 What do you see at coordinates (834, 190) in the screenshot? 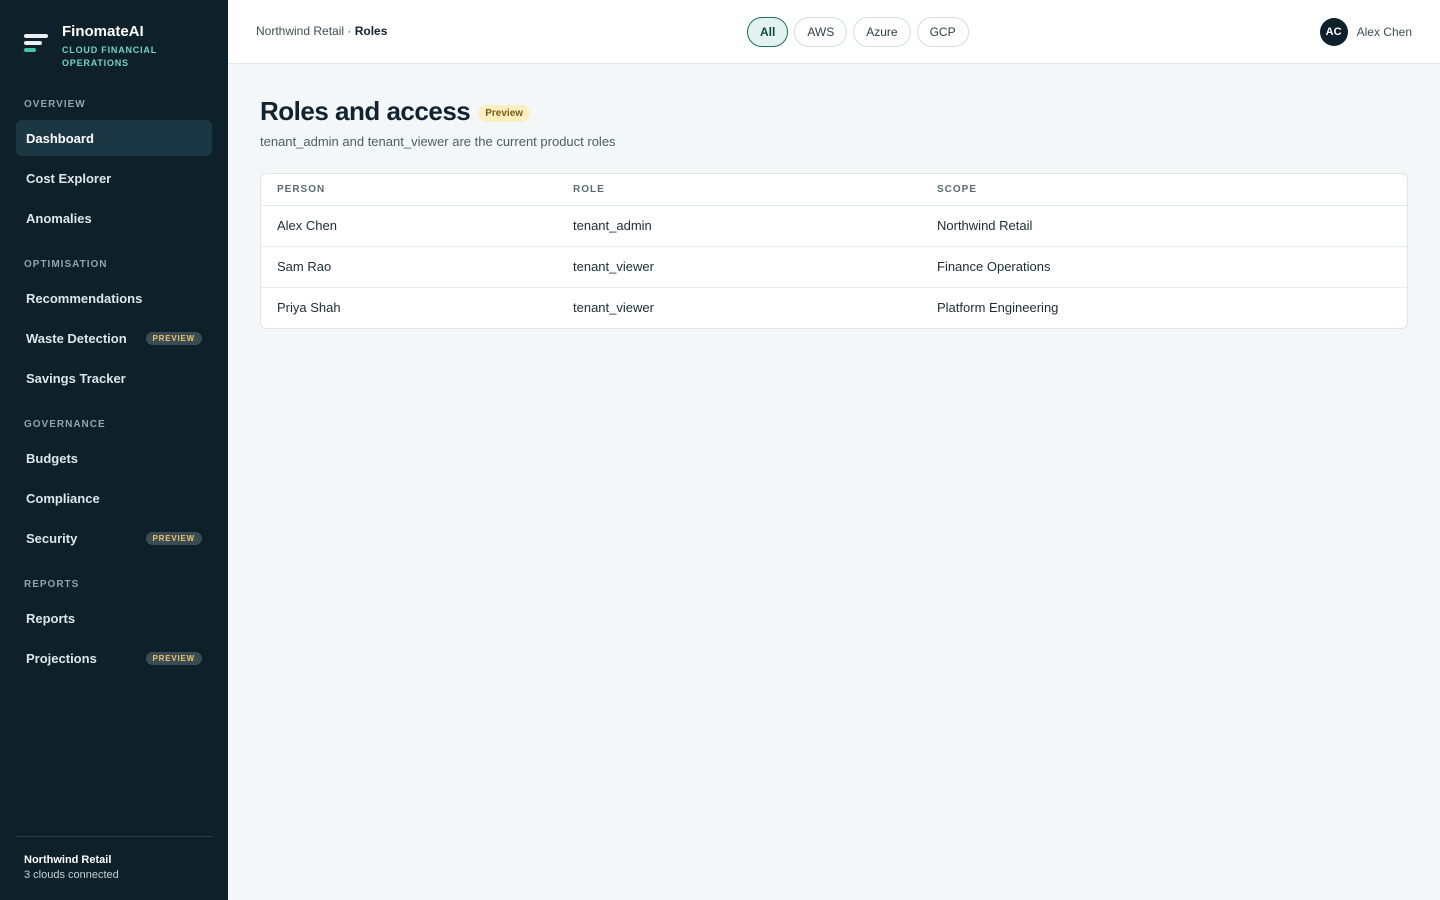
I see `table-header: PERSON ROLE SCOPE` at bounding box center [834, 190].